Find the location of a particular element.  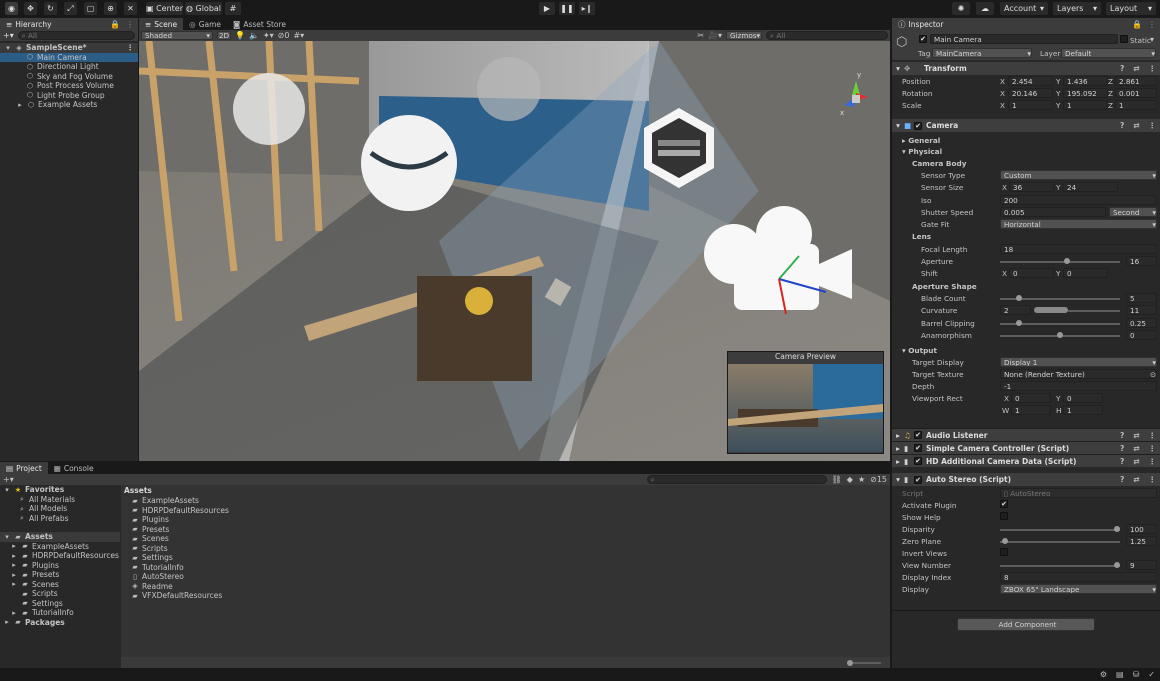

star-icon: ★ is located at coordinates (861, 479).